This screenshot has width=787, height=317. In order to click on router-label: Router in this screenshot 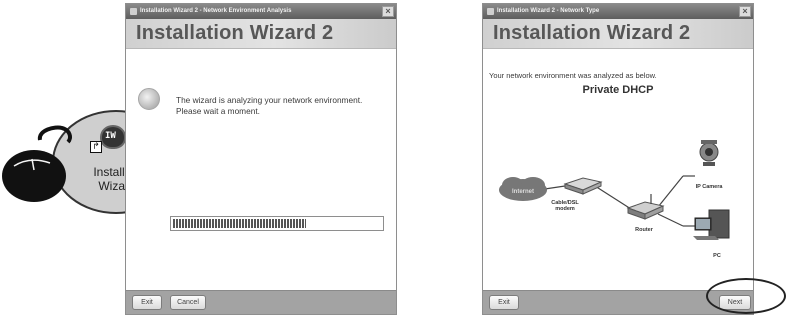, I will do `click(644, 230)`.